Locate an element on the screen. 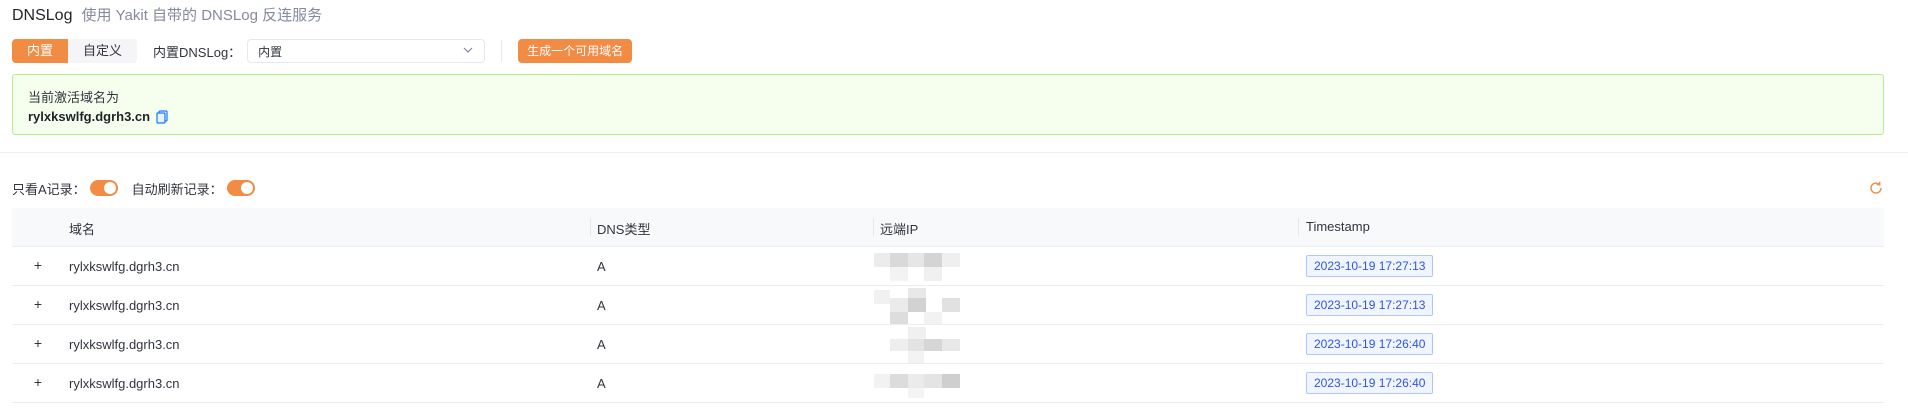 Image resolution: width=1908 pixels, height=415 pixels. dnslog-select-value: 内置 is located at coordinates (270, 51).